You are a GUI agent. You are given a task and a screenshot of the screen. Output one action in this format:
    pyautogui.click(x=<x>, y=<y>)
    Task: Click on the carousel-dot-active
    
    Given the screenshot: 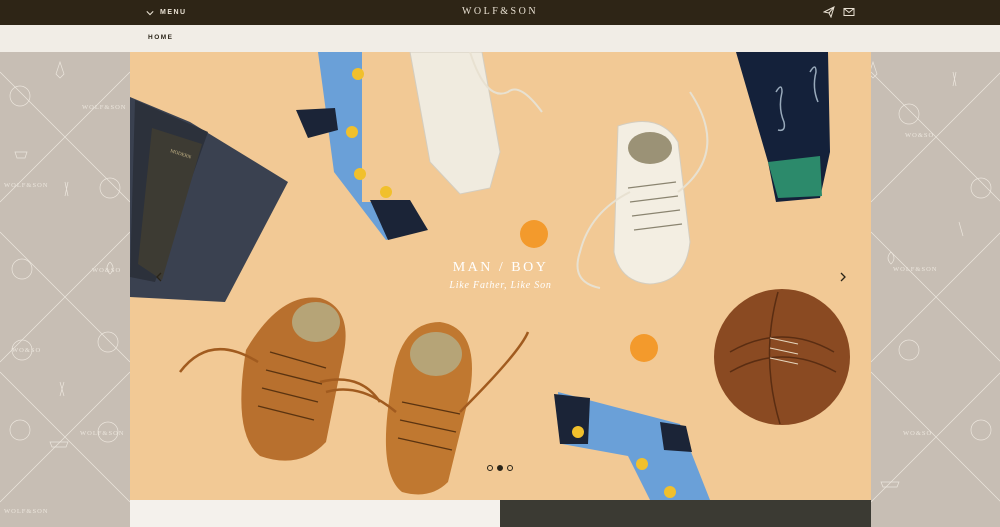 What is the action you would take?
    pyautogui.click(x=500, y=468)
    